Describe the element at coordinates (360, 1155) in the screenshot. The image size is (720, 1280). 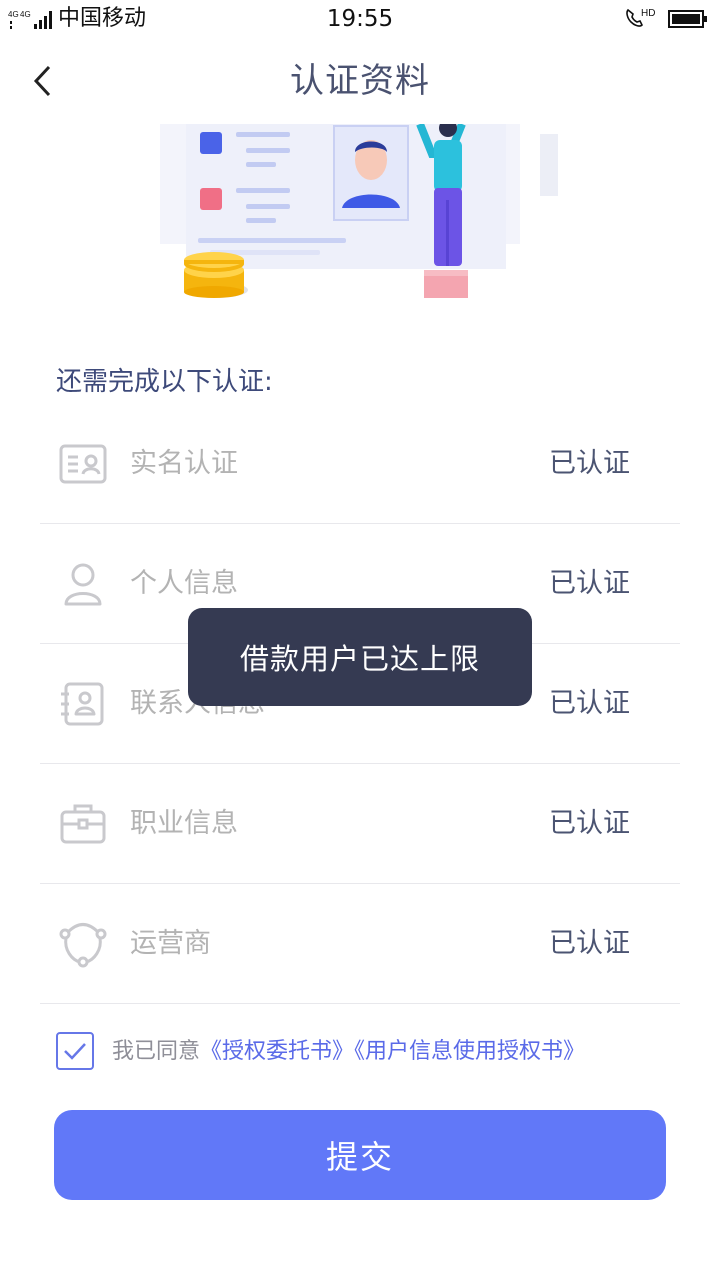
I see `submit-button: 提交` at that location.